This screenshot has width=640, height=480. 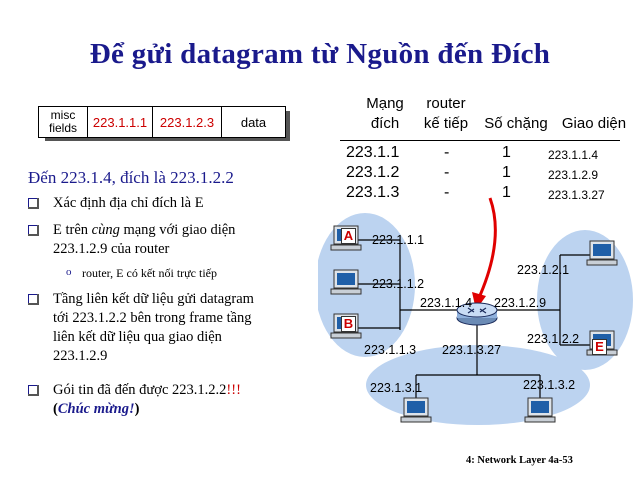 What do you see at coordinates (447, 172) in the screenshot?
I see `cell-router-2: -` at bounding box center [447, 172].